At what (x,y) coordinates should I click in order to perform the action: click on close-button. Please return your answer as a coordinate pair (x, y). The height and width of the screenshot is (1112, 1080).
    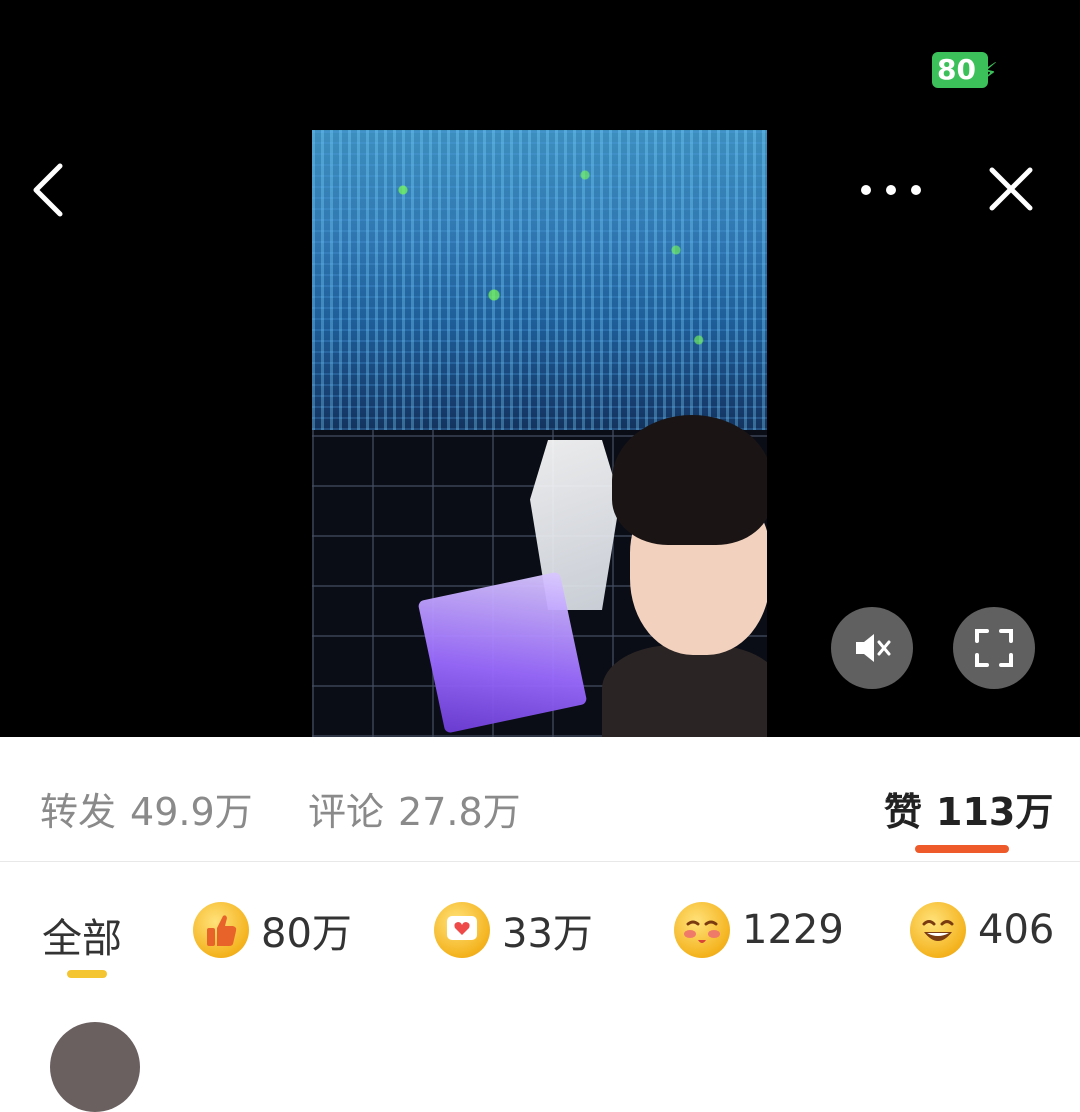
    Looking at the image, I should click on (1011, 189).